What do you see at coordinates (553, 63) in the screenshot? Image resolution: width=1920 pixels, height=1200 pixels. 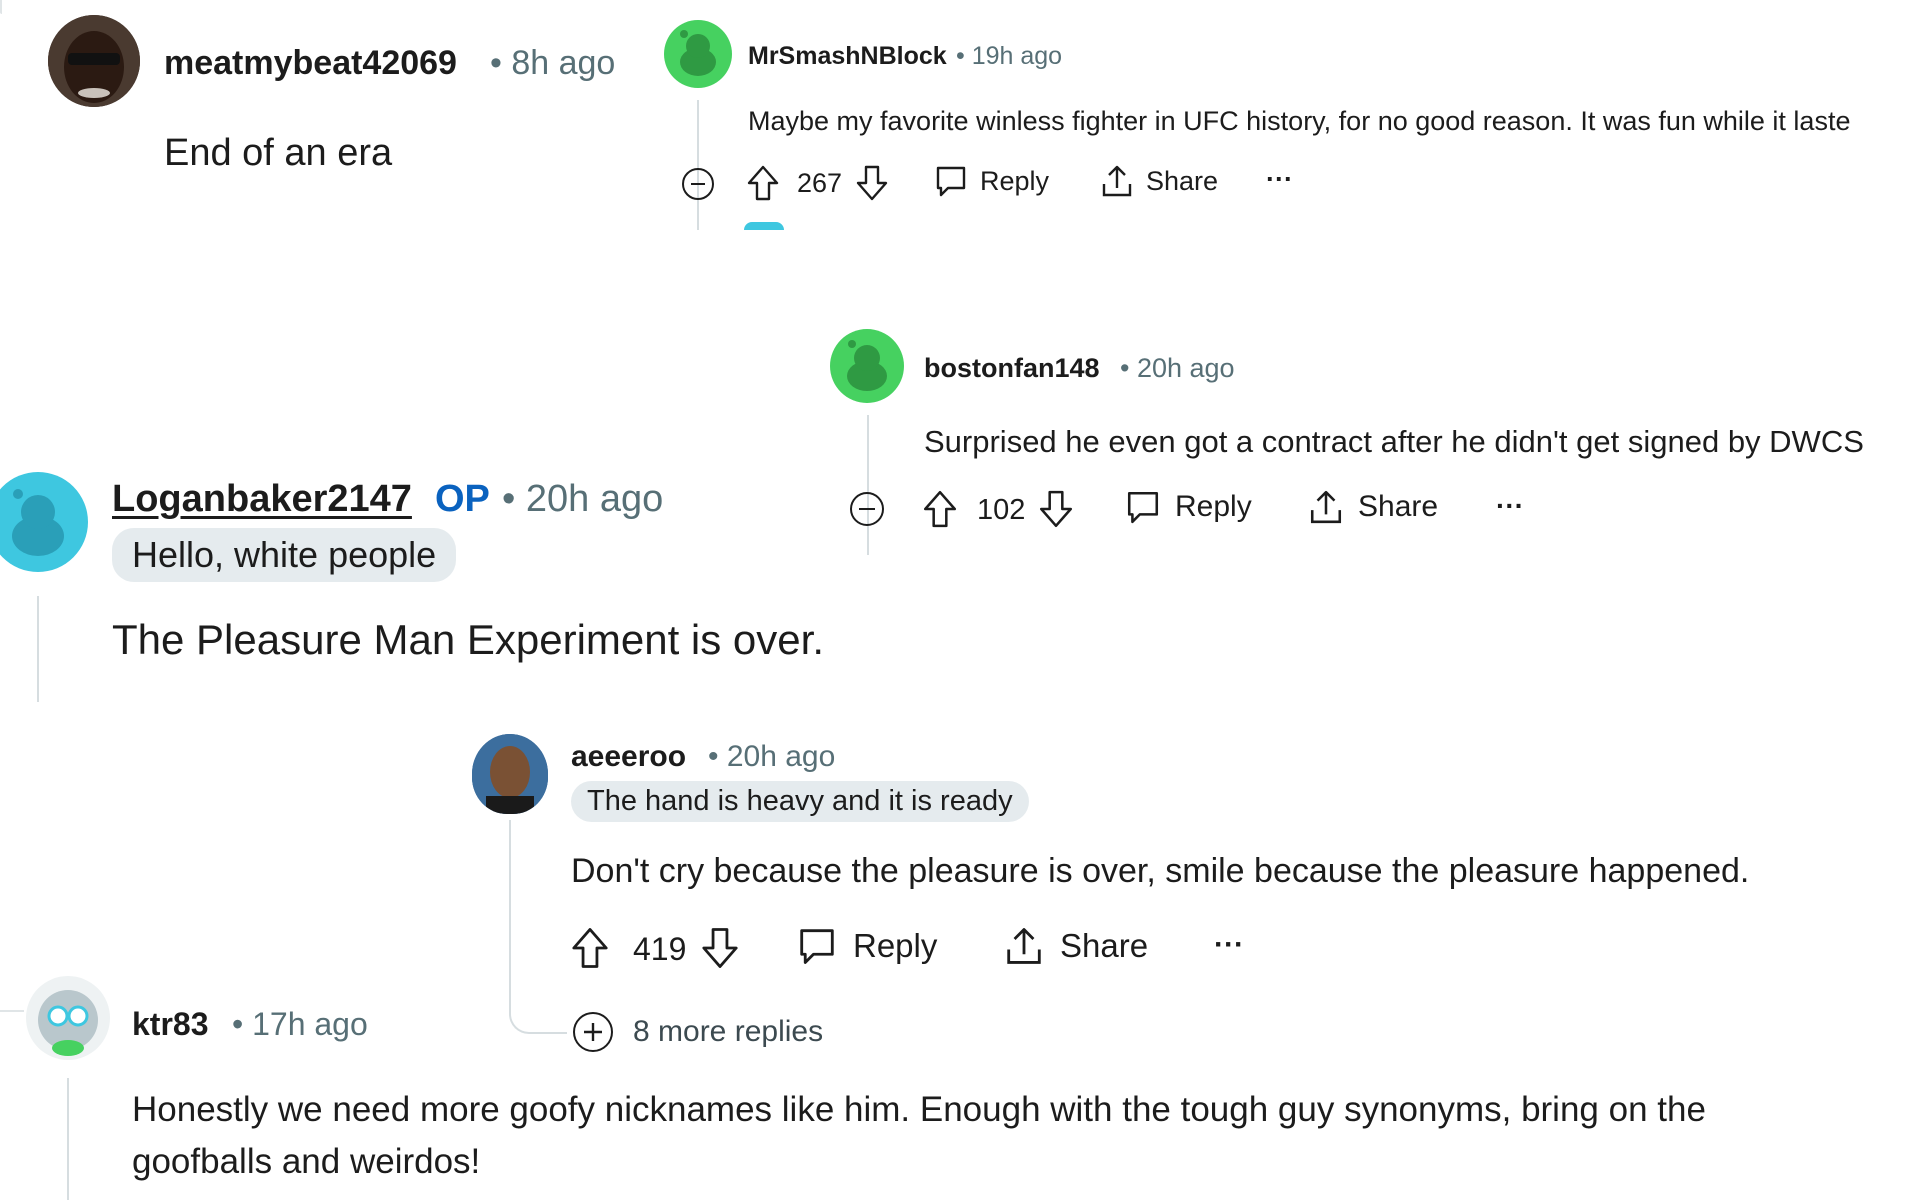 I see `comment-timestamp: • 8h ago` at bounding box center [553, 63].